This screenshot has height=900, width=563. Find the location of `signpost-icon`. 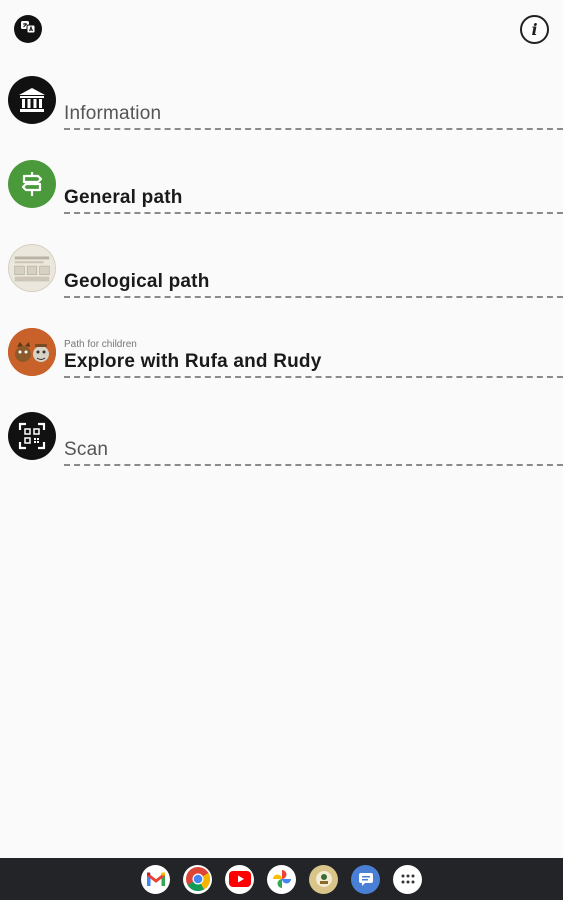

signpost-icon is located at coordinates (32, 184).